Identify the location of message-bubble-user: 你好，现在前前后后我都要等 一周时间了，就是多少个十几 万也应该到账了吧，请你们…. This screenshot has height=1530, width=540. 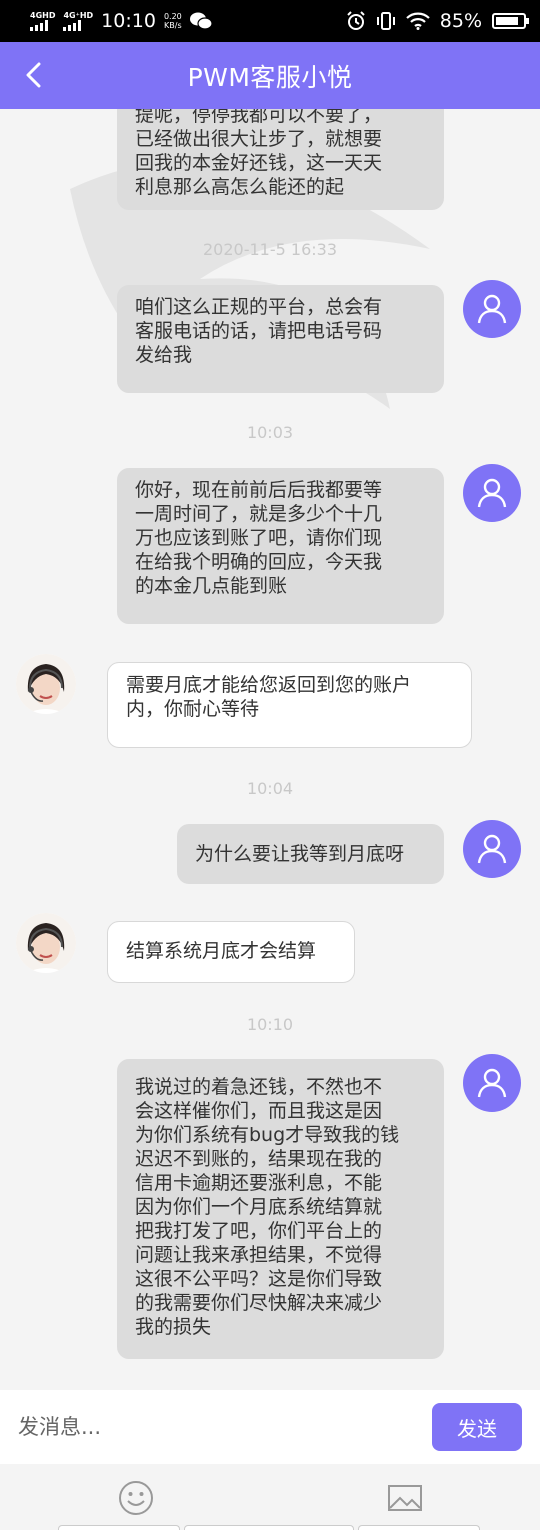
(280, 546).